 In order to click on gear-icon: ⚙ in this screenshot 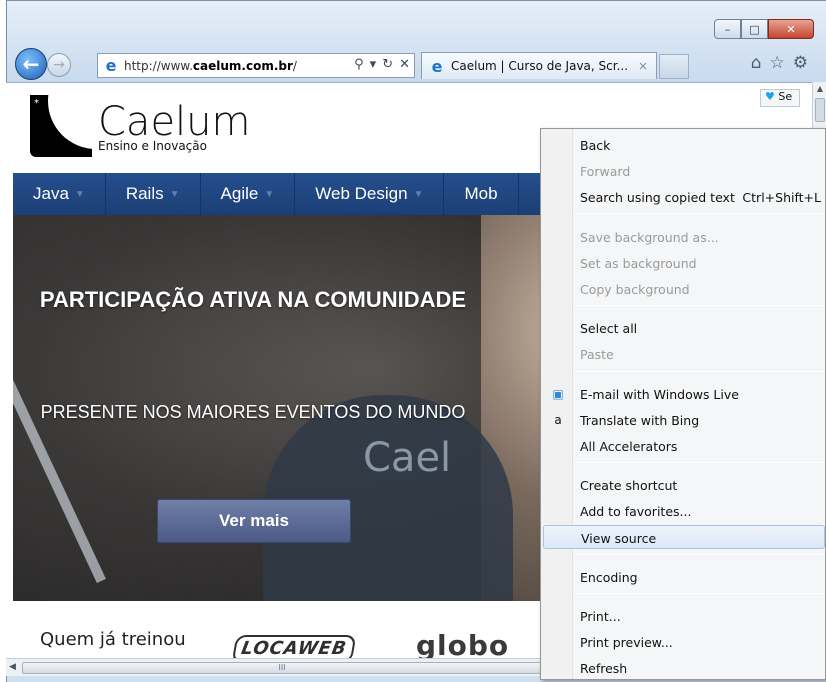, I will do `click(800, 63)`.